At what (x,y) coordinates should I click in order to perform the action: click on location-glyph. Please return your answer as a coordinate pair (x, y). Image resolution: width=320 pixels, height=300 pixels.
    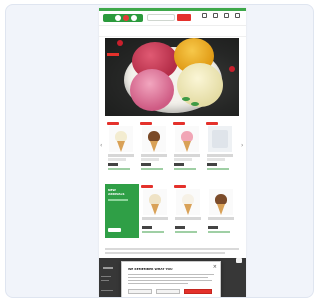
    Looking at the image, I should click on (204, 15).